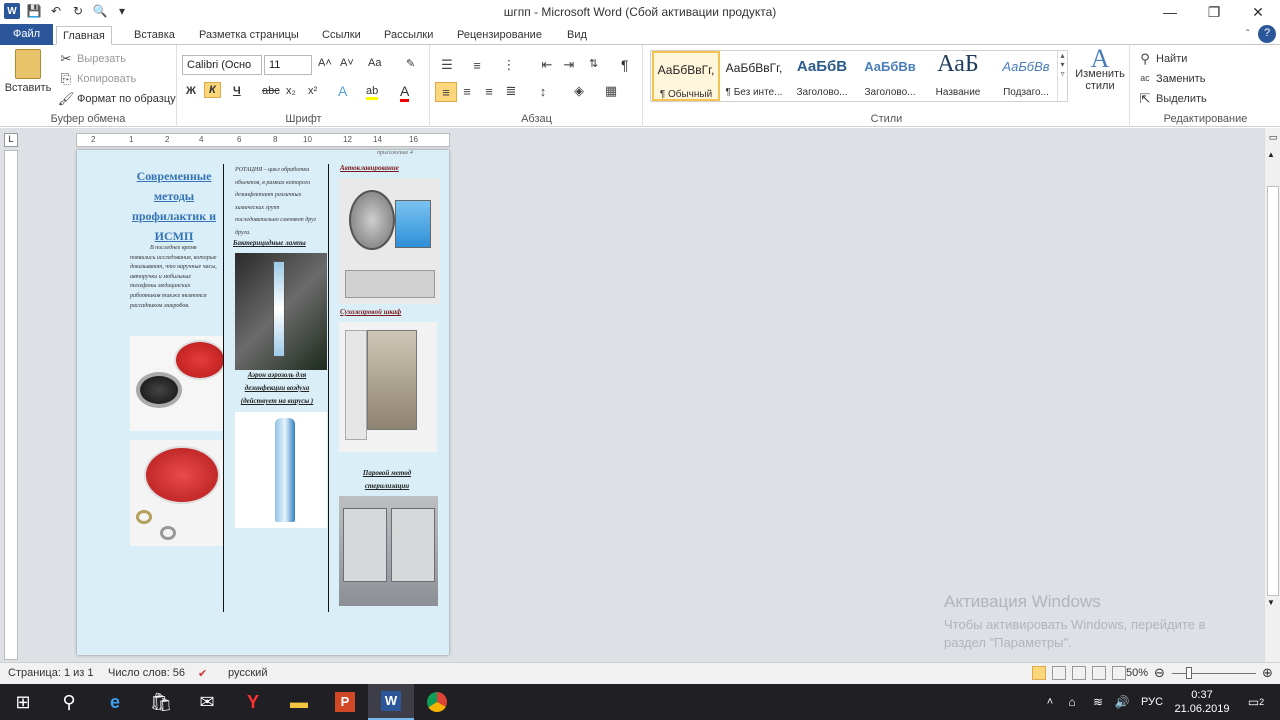 The image size is (1280, 720). What do you see at coordinates (146, 673) in the screenshot?
I see `word-count: Число слов: 56` at bounding box center [146, 673].